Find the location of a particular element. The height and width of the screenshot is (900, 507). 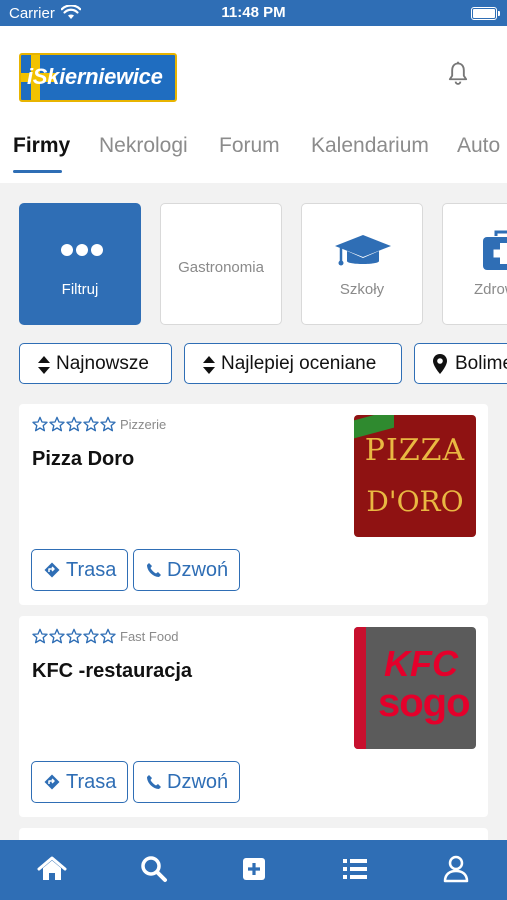

chip-label: Najlepiej oceniane is located at coordinates (299, 363).